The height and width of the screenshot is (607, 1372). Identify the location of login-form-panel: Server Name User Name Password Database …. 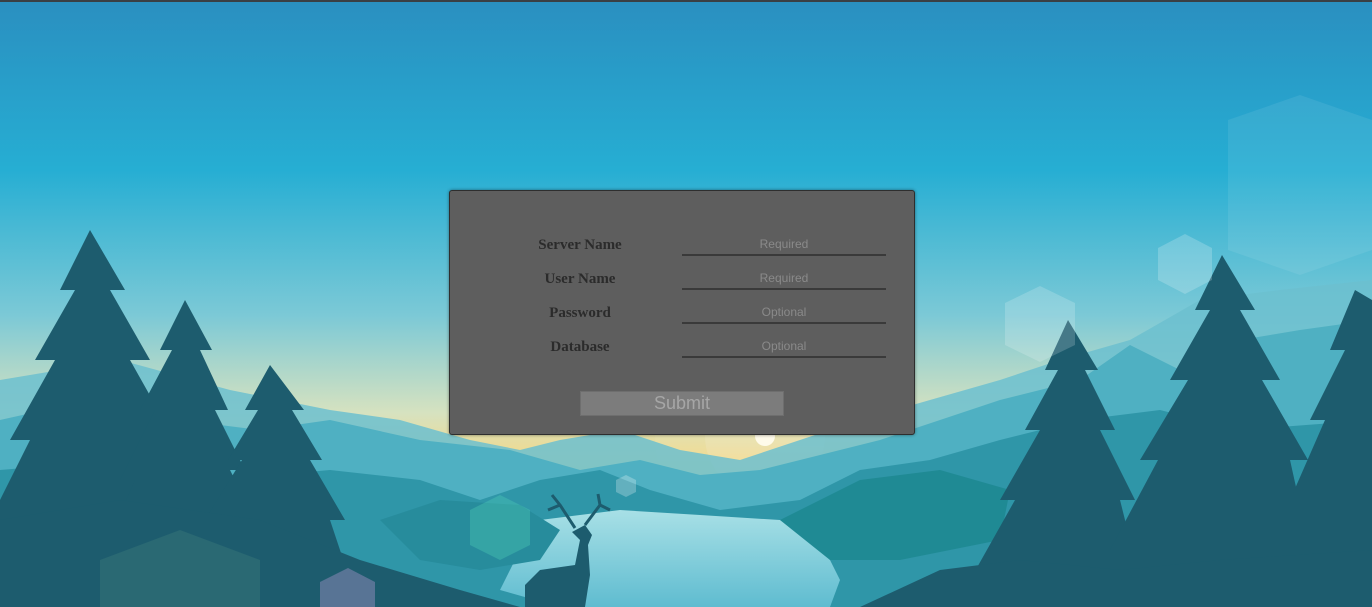
(682, 312).